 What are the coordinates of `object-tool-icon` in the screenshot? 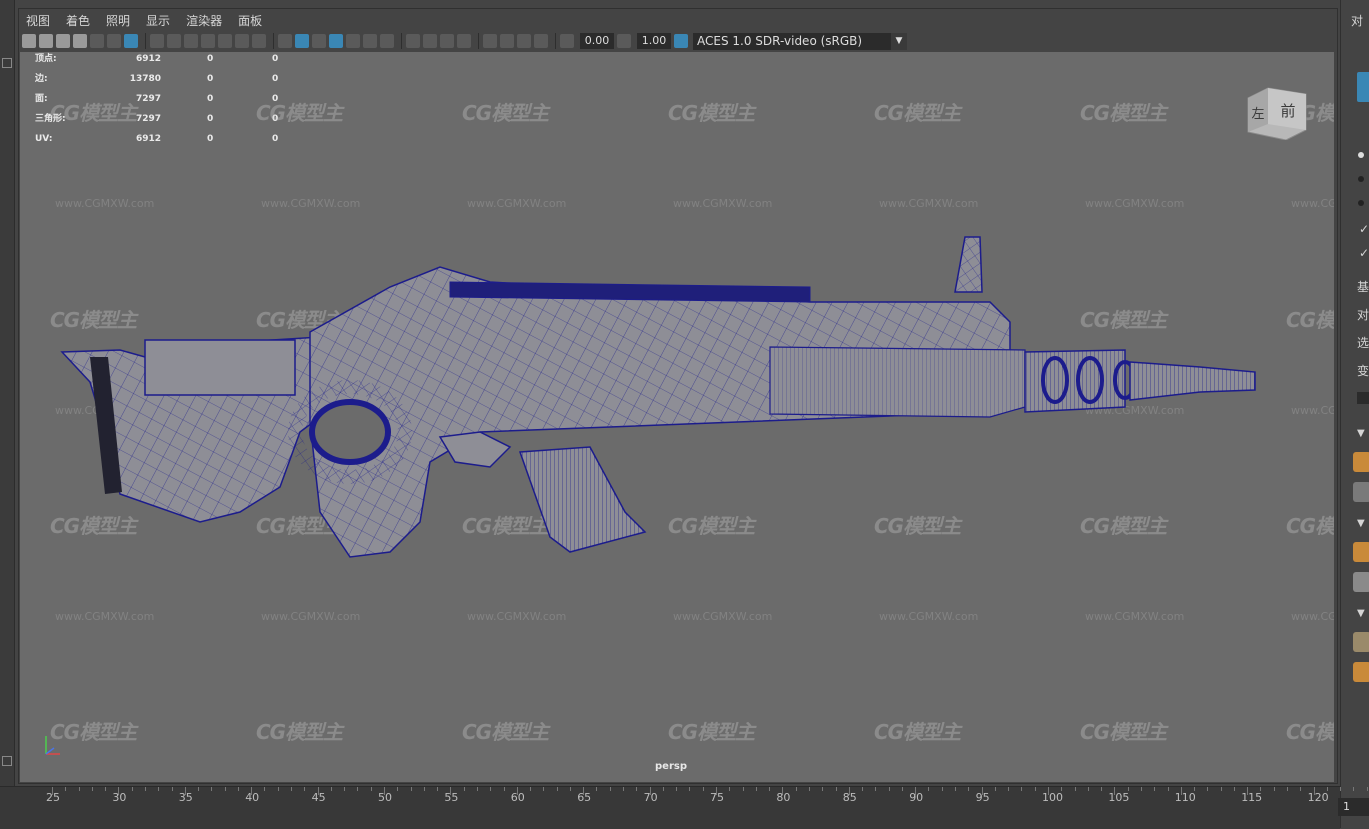 It's located at (1361, 552).